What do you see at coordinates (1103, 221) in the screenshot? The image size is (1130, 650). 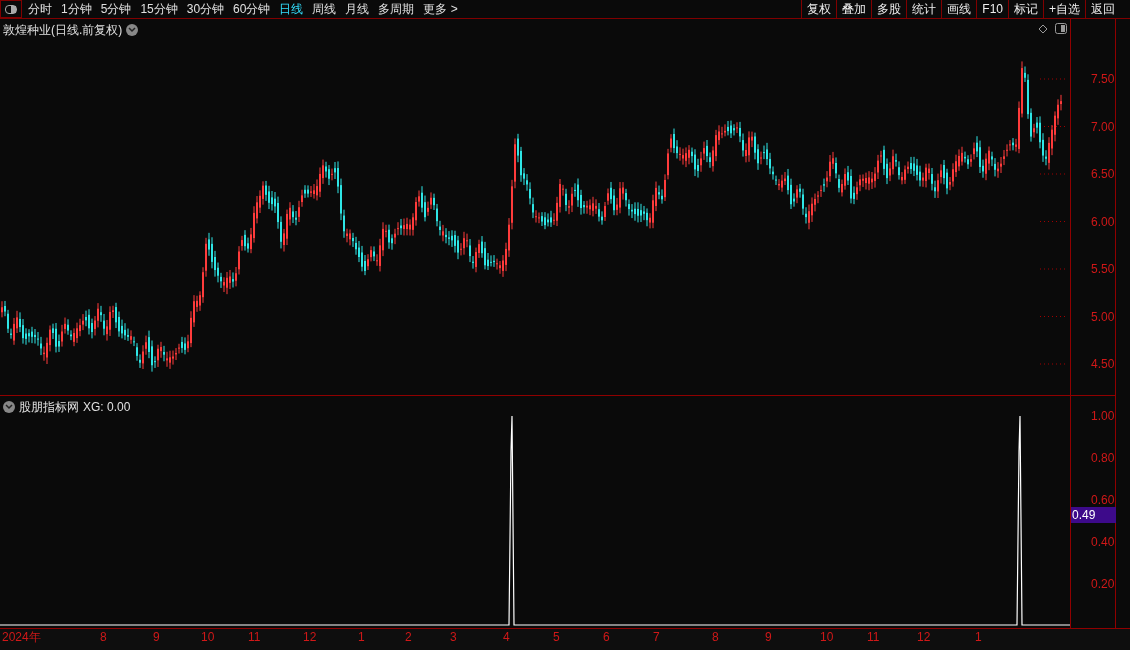 I see `price-axis-label: 6.00` at bounding box center [1103, 221].